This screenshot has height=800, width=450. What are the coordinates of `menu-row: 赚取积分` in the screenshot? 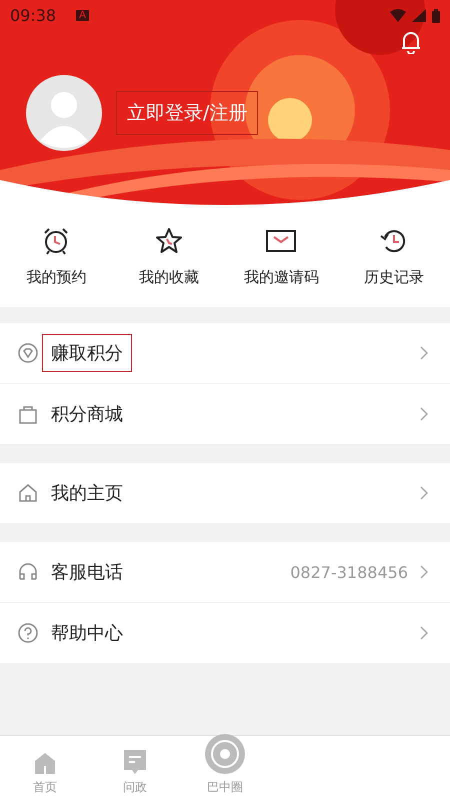 It's located at (225, 353).